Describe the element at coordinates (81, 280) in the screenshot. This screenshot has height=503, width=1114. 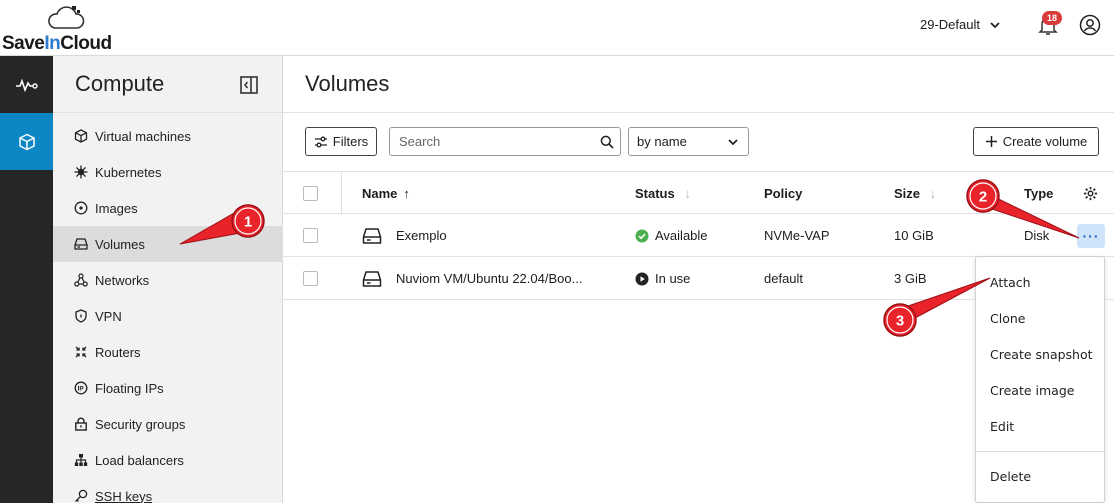
I see `network-icon` at that location.